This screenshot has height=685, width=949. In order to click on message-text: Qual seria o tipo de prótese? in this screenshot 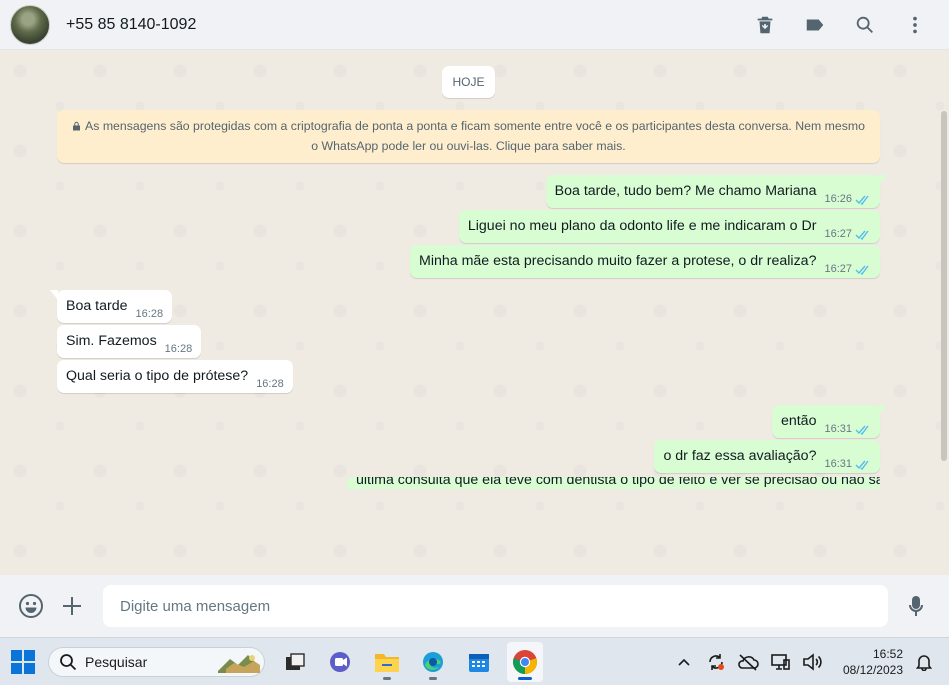, I will do `click(157, 376)`.